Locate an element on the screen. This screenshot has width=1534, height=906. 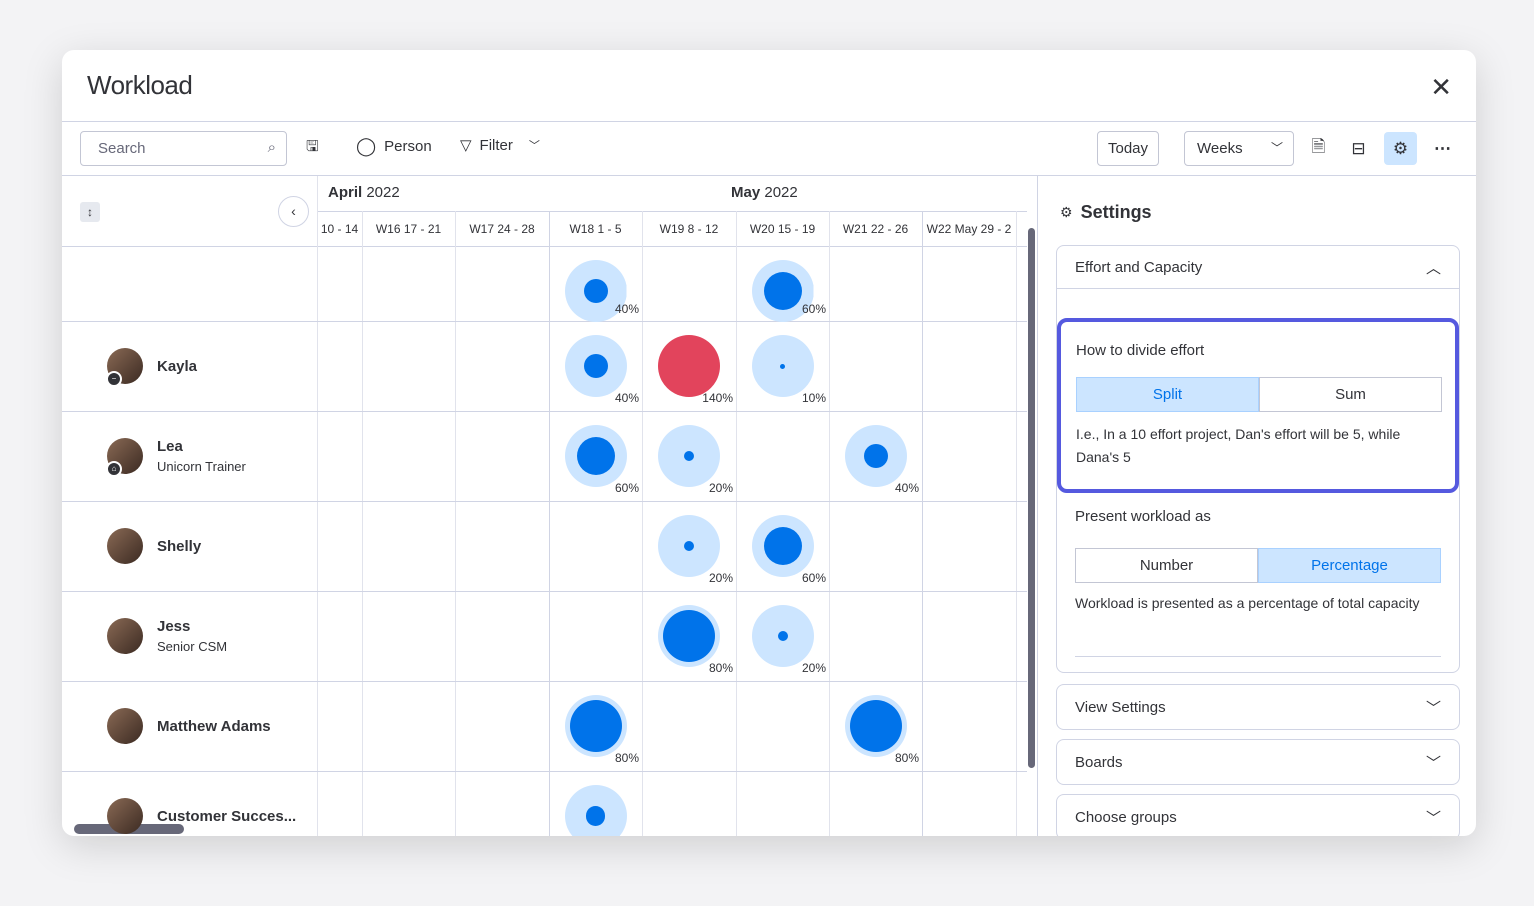
vertical-scrollbar is located at coordinates (1031, 498).